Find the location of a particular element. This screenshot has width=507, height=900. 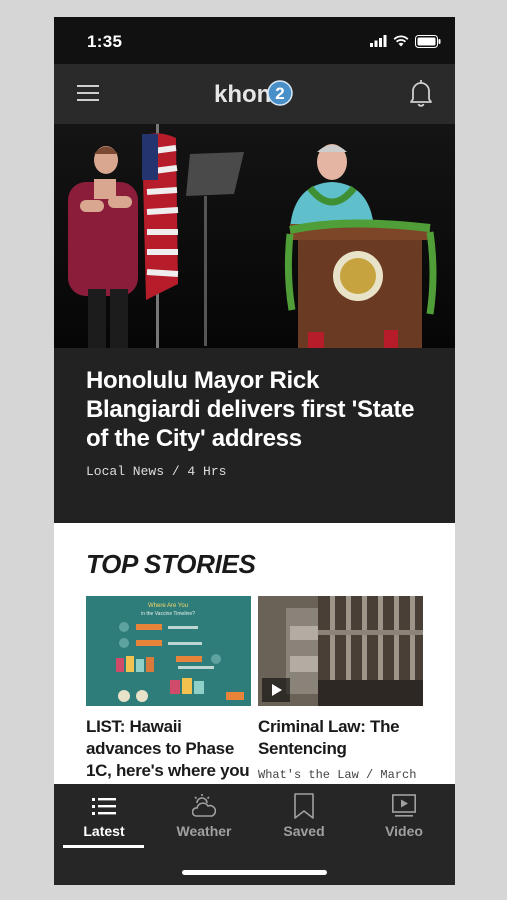

play-icon is located at coordinates (277, 690).